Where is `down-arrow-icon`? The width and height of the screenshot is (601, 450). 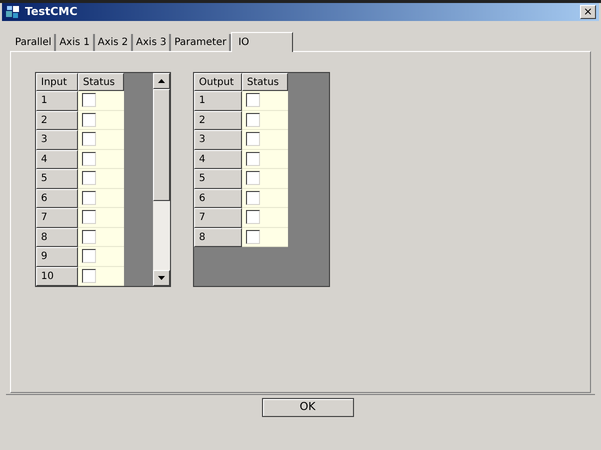 down-arrow-icon is located at coordinates (161, 278).